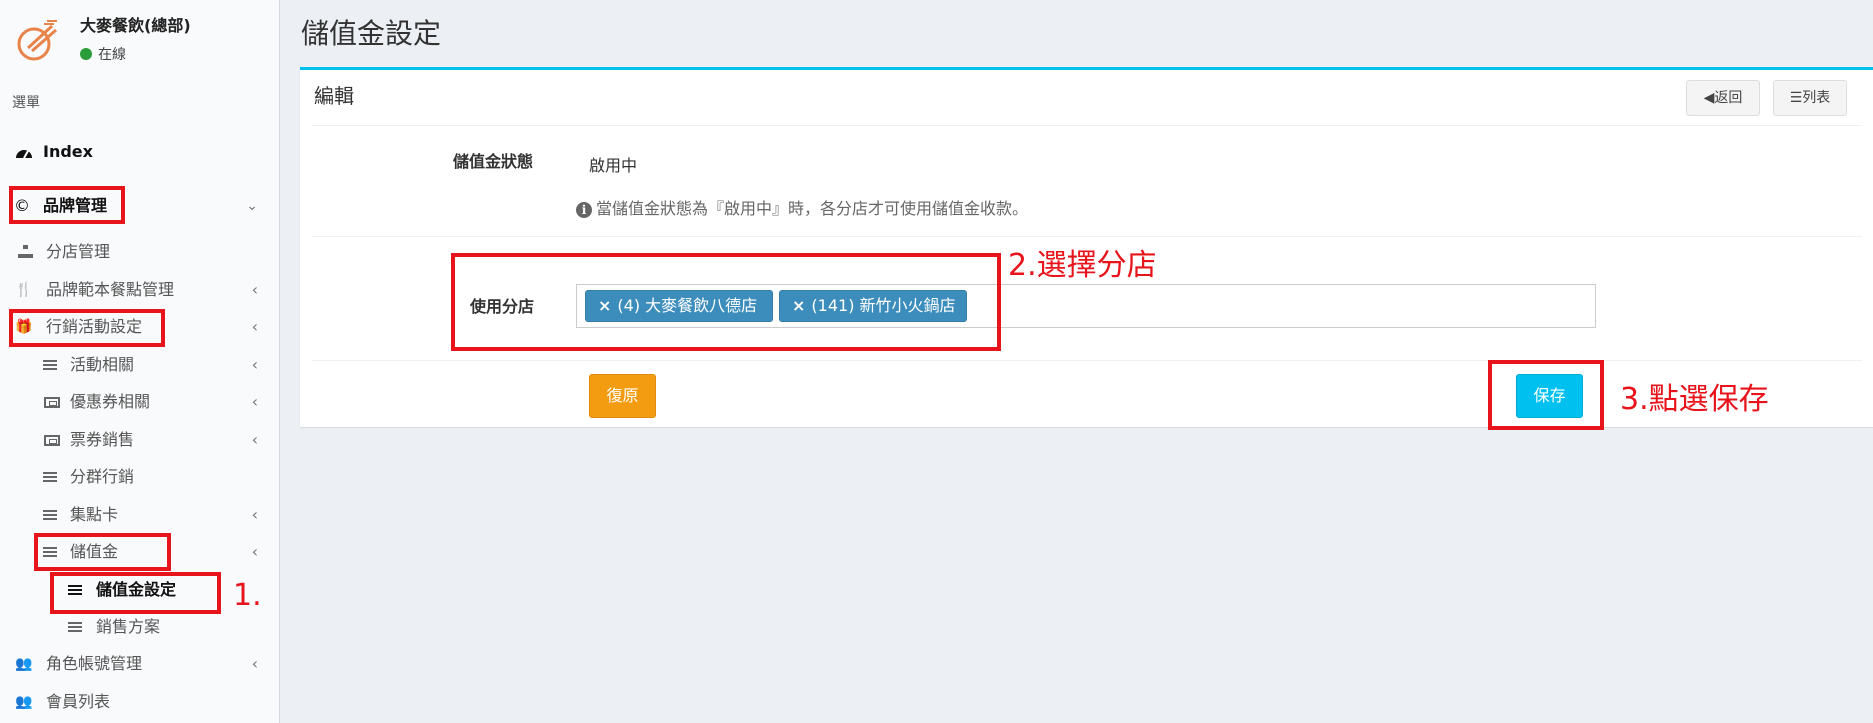  What do you see at coordinates (24, 152) in the screenshot?
I see `dashboard-icon` at bounding box center [24, 152].